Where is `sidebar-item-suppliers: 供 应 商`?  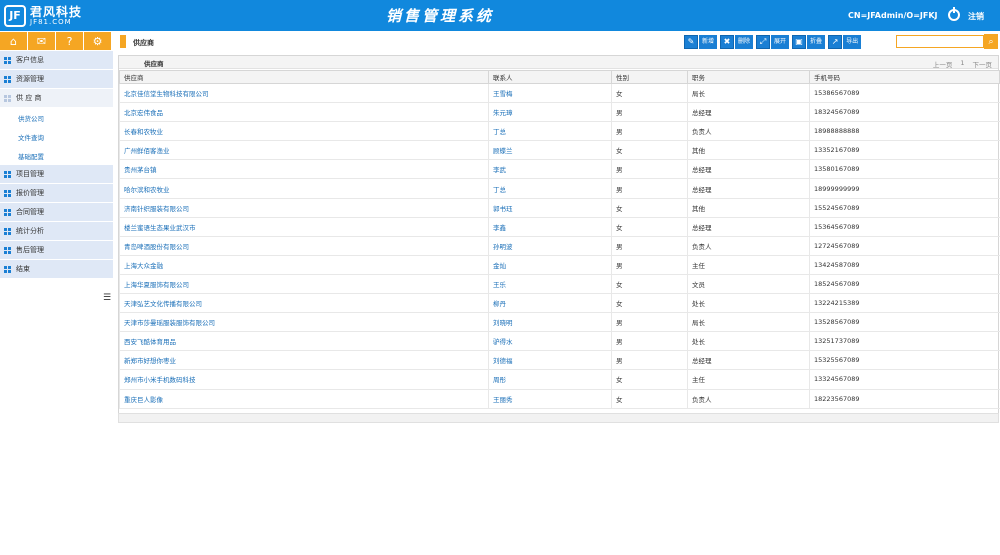
sidebar-item-suppliers: 供 应 商 is located at coordinates (56, 98).